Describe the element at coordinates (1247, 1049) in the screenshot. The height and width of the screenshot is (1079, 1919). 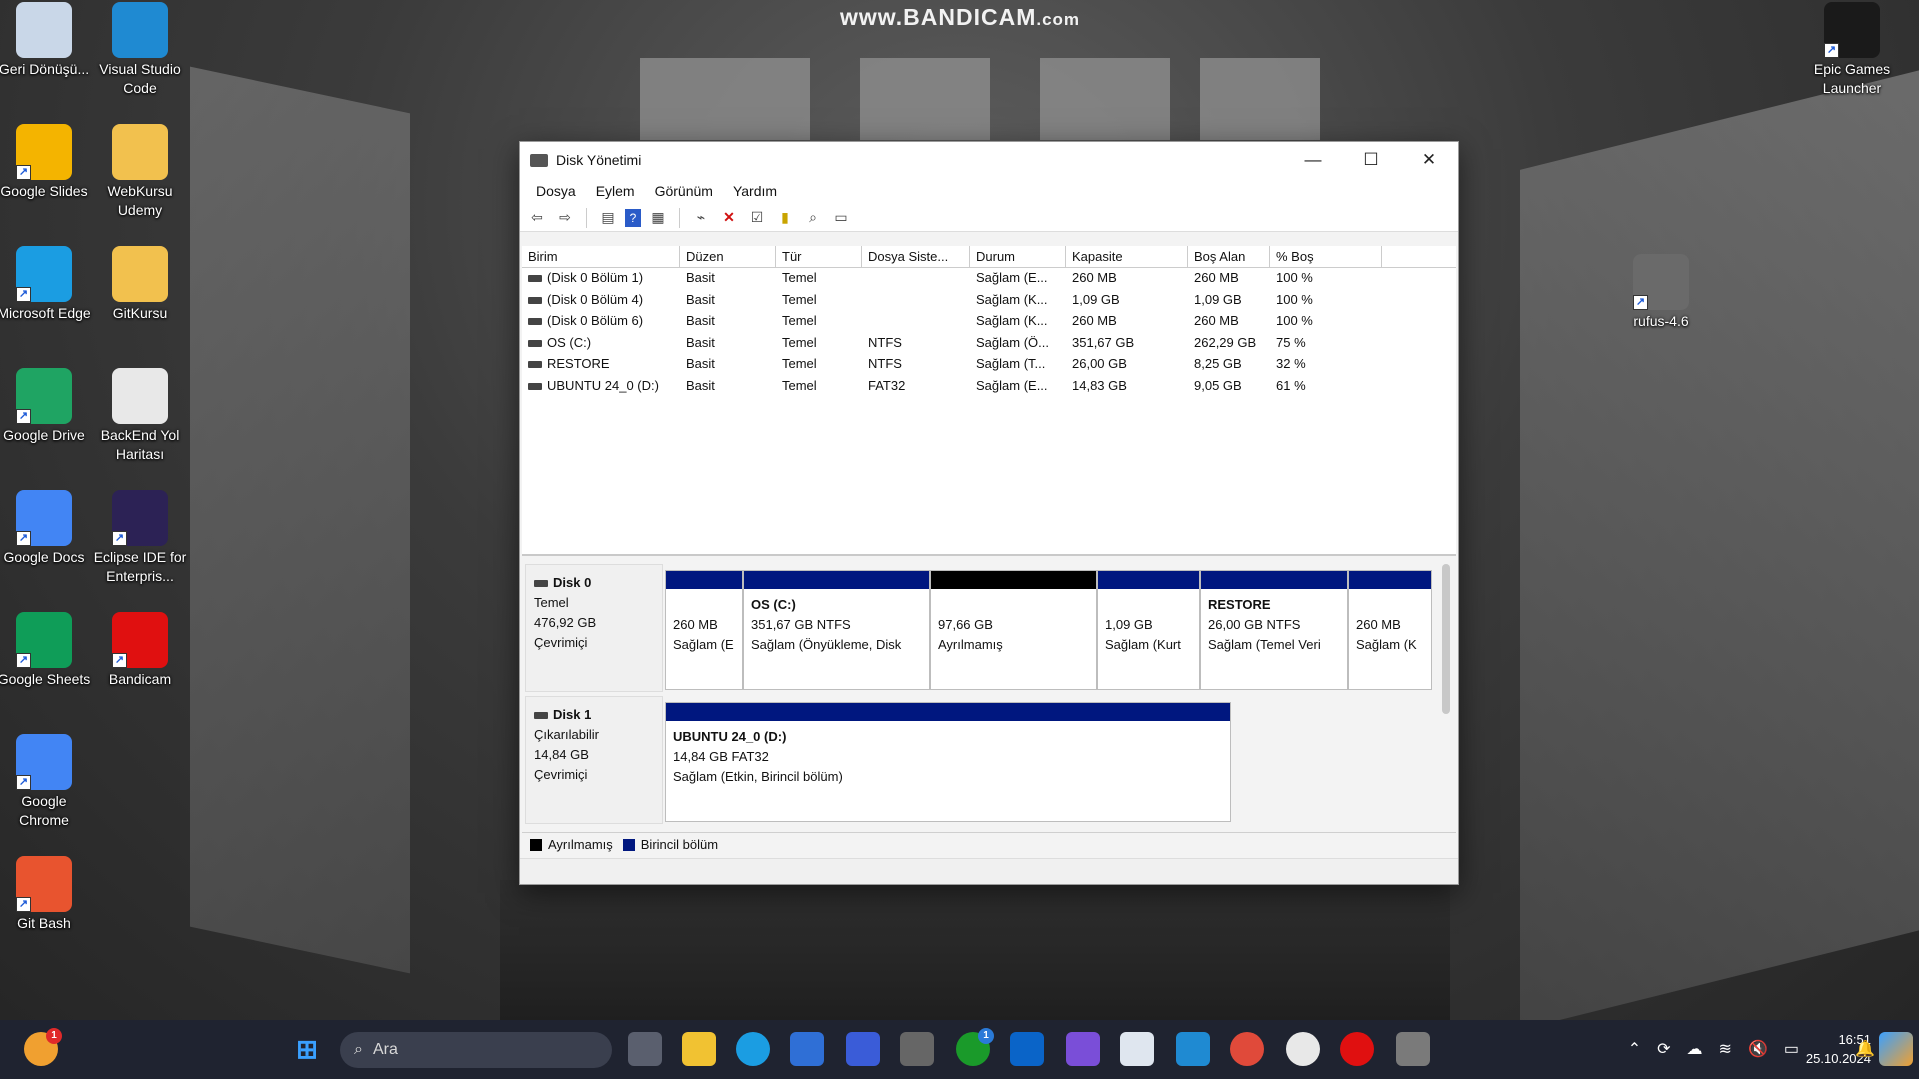
I see `chrome-icon` at that location.